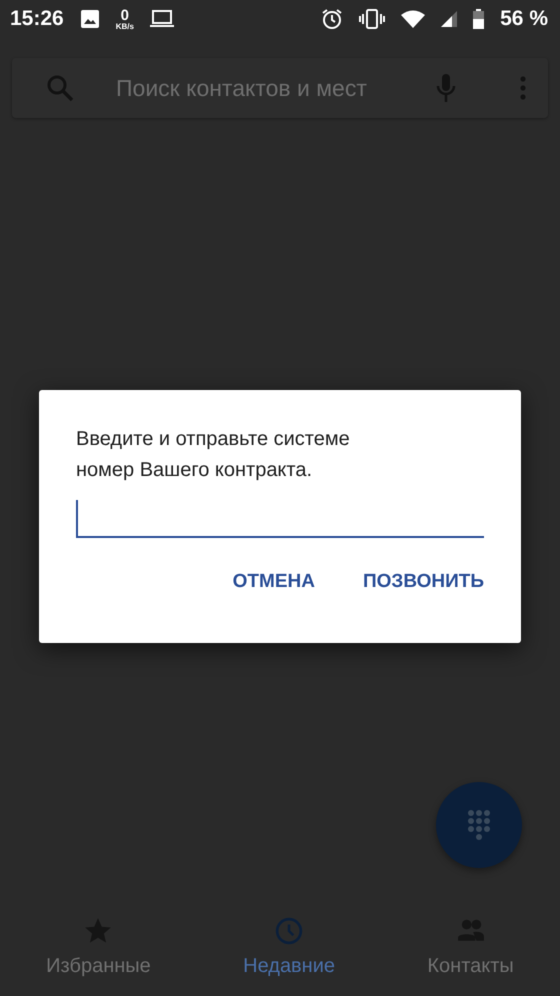  I want to click on laptop-icon, so click(162, 19).